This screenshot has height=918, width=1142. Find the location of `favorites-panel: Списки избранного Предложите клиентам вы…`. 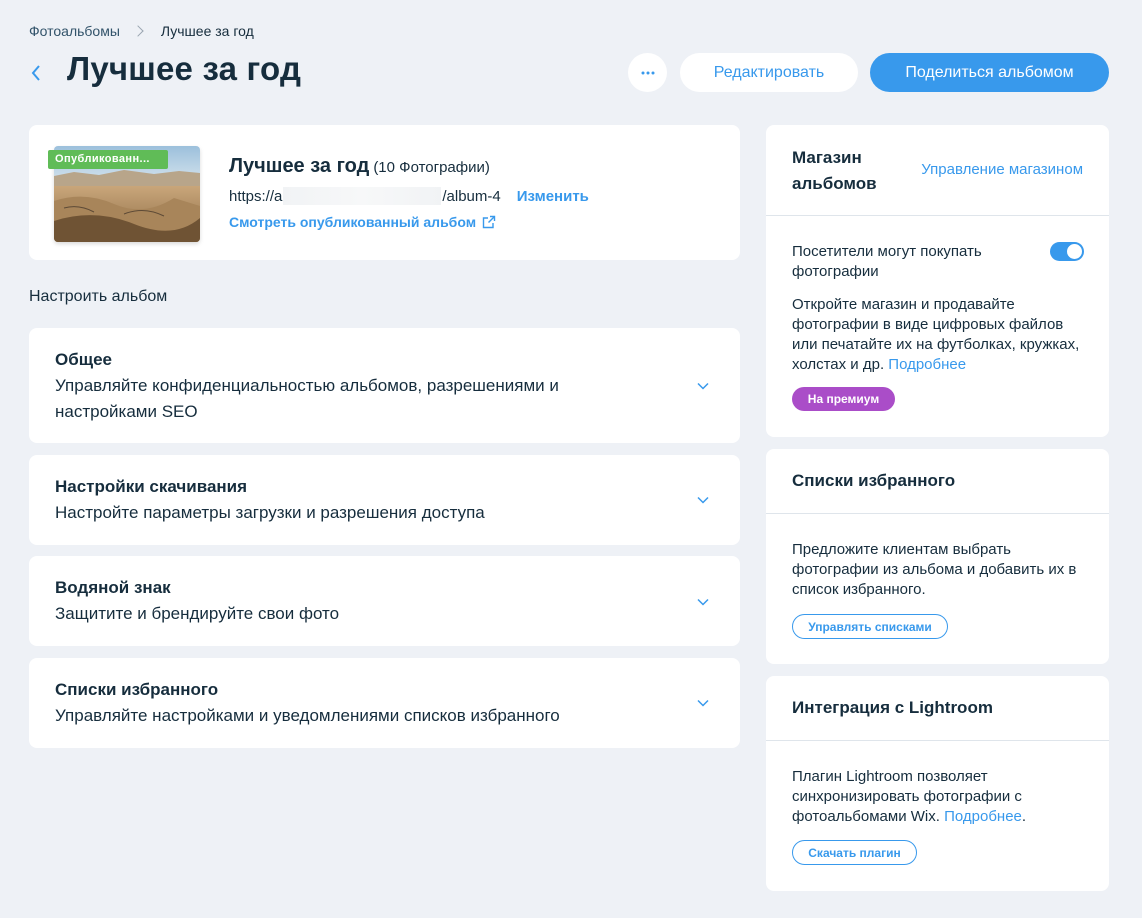

favorites-panel: Списки избранного Предложите клиентам вы… is located at coordinates (937, 556).